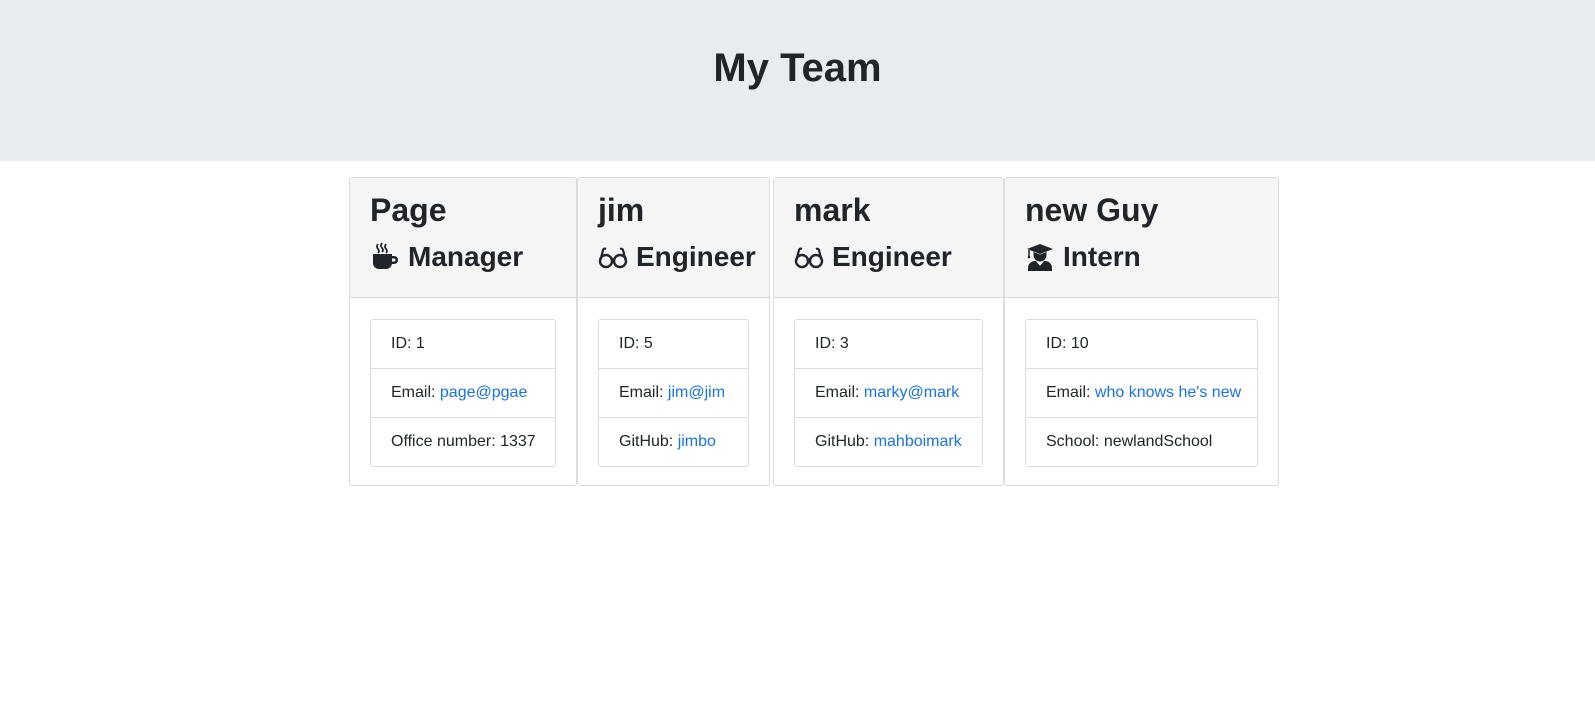 The width and height of the screenshot is (1595, 716). Describe the element at coordinates (673, 344) in the screenshot. I see `id-item: ID: 5` at that location.